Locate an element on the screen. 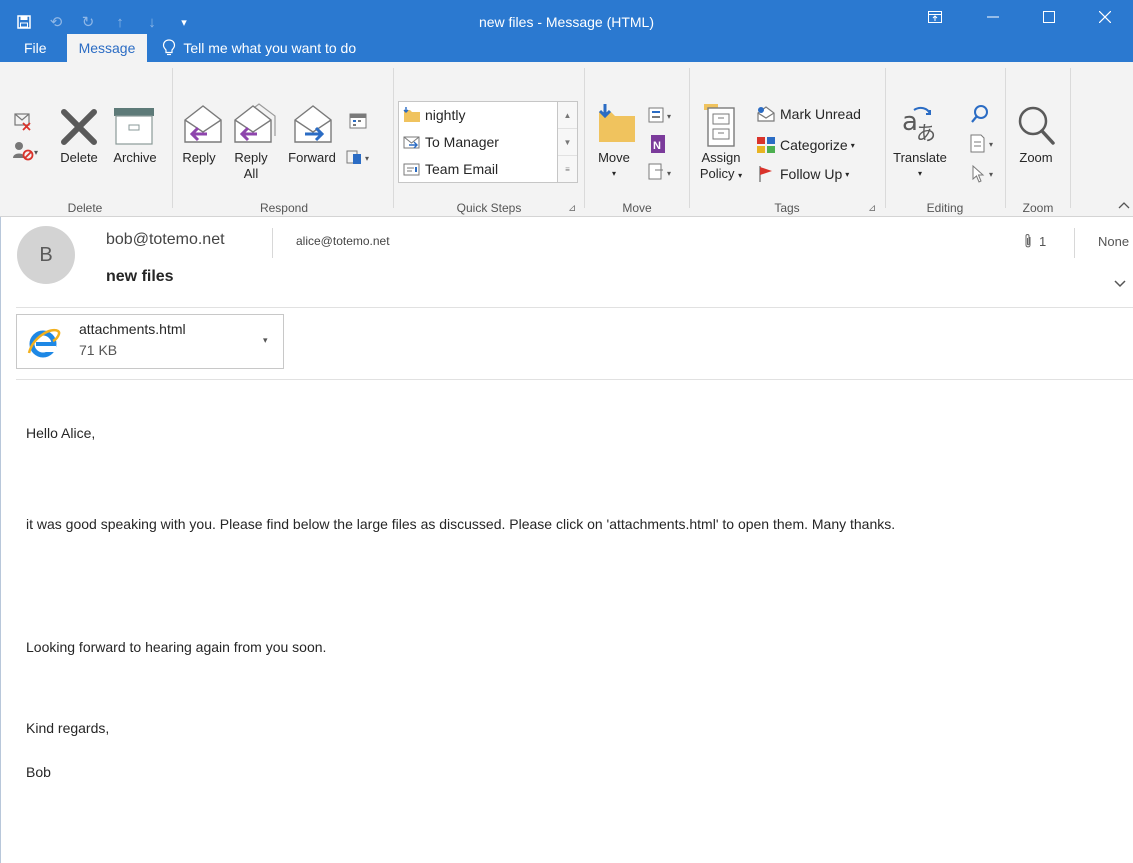 The width and height of the screenshot is (1133, 863). zoom-group: Zoom Zoom is located at coordinates (1038, 139).